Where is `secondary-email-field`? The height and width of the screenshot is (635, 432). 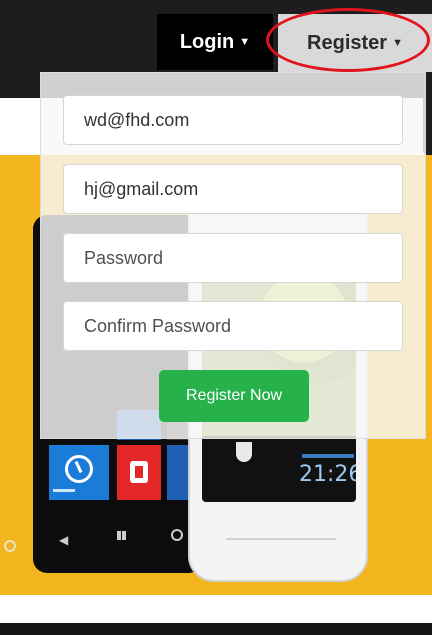
secondary-email-field is located at coordinates (233, 189).